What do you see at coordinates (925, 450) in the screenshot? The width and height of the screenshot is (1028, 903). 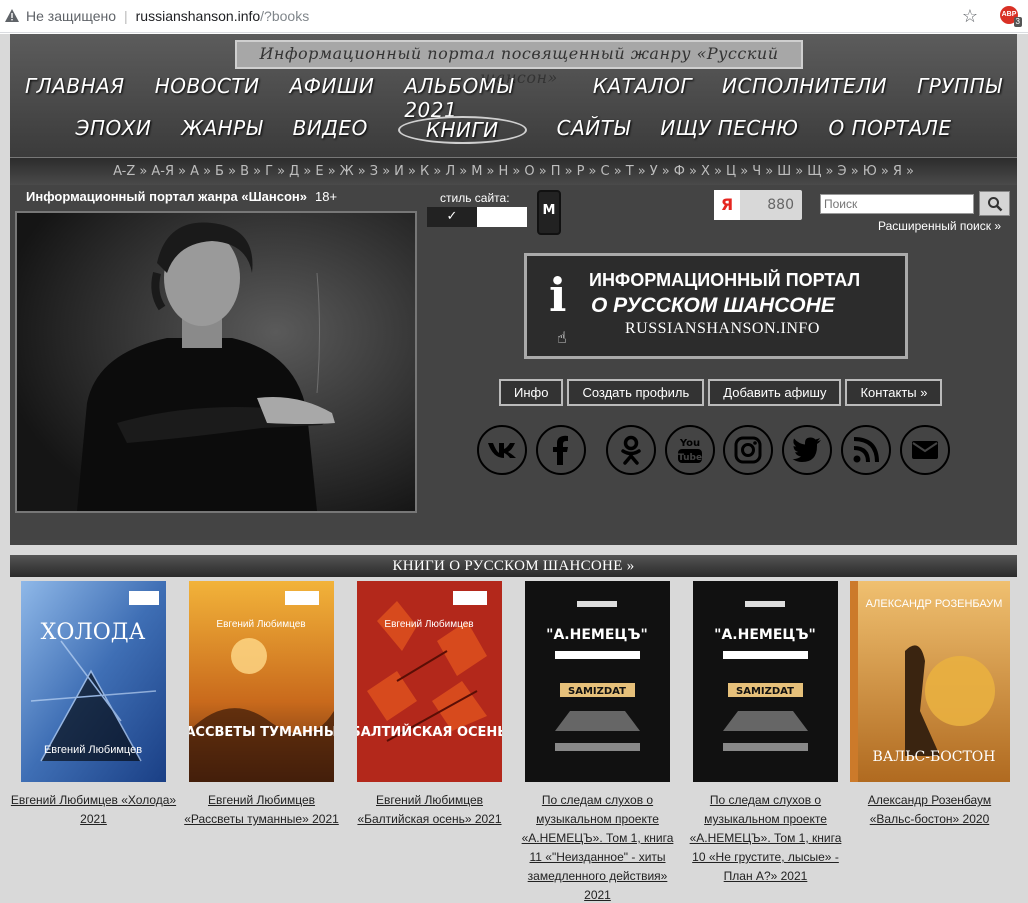 I see `mail-icon` at bounding box center [925, 450].